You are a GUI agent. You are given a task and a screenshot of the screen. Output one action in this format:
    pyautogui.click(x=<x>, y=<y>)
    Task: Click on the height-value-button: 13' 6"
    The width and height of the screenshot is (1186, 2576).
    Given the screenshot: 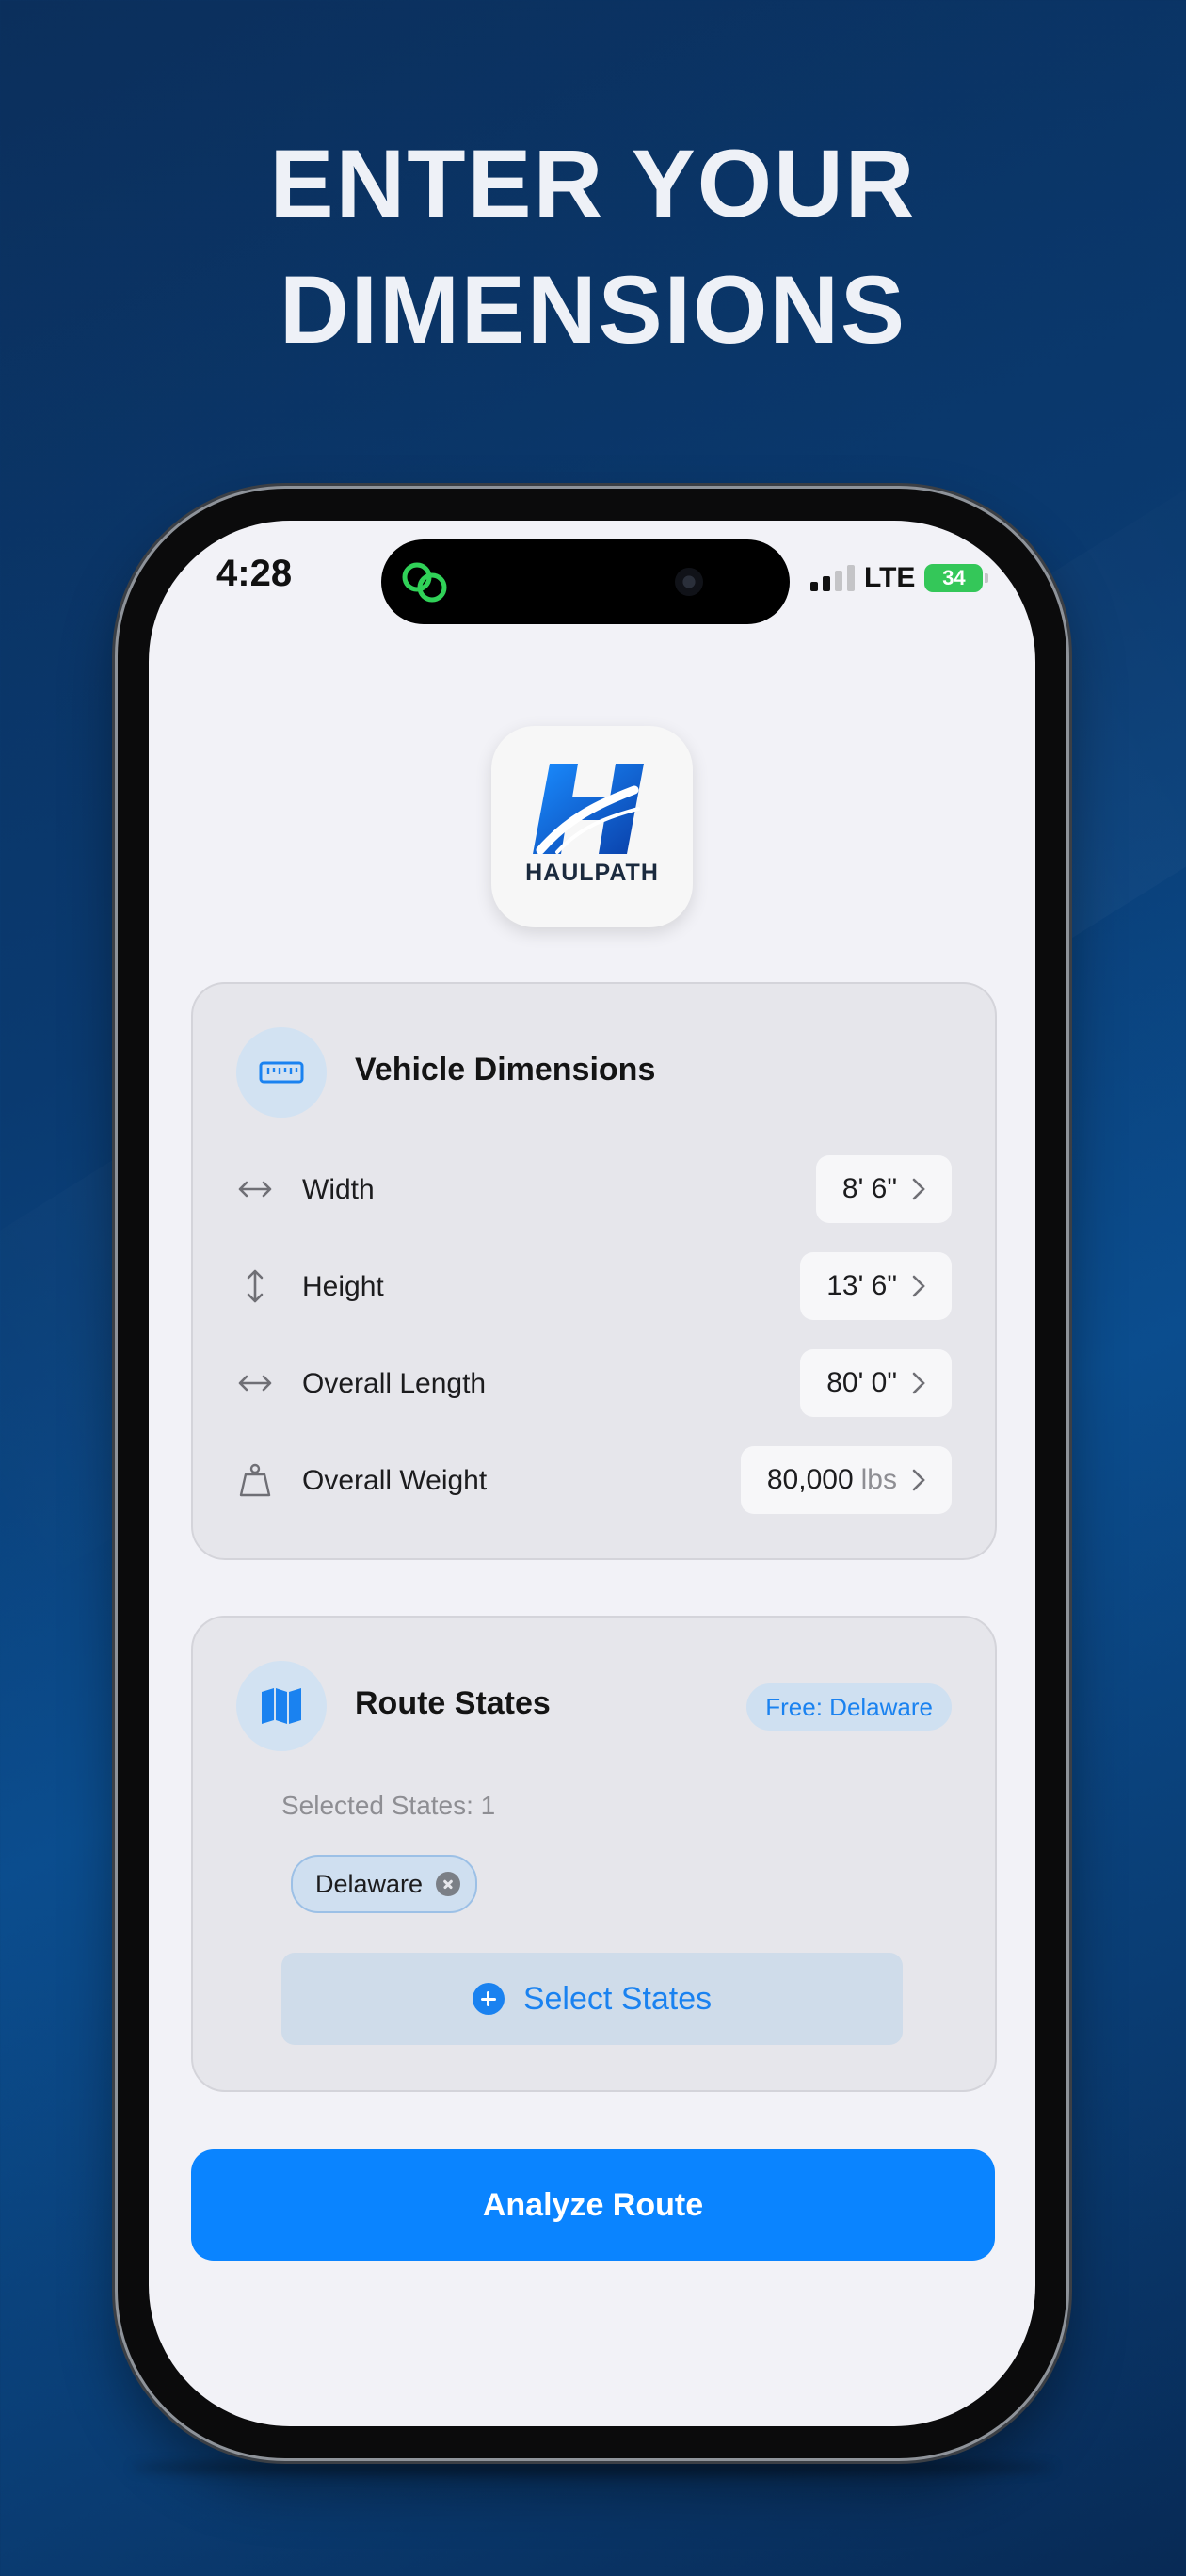 What is the action you would take?
    pyautogui.click(x=876, y=1286)
    